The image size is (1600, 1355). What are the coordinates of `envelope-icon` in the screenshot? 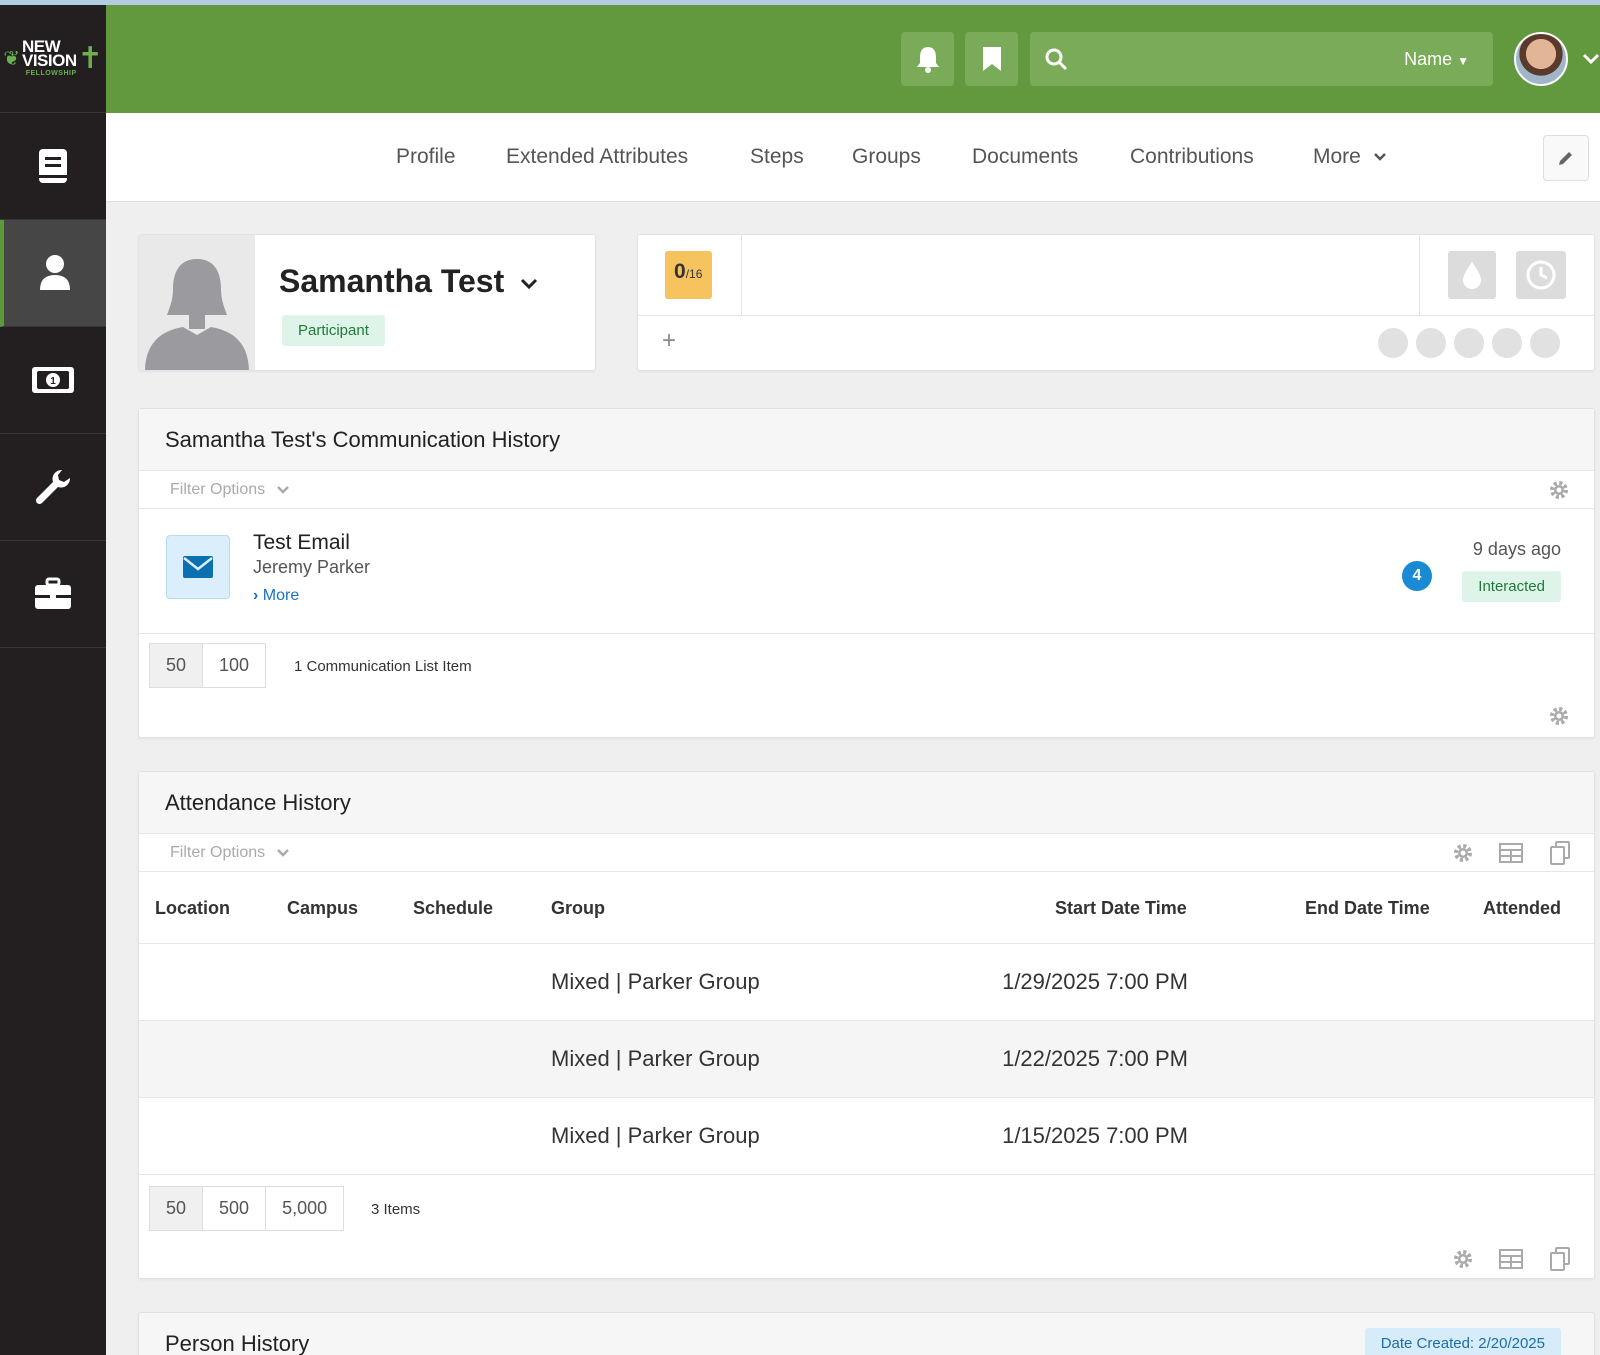 It's located at (198, 567).